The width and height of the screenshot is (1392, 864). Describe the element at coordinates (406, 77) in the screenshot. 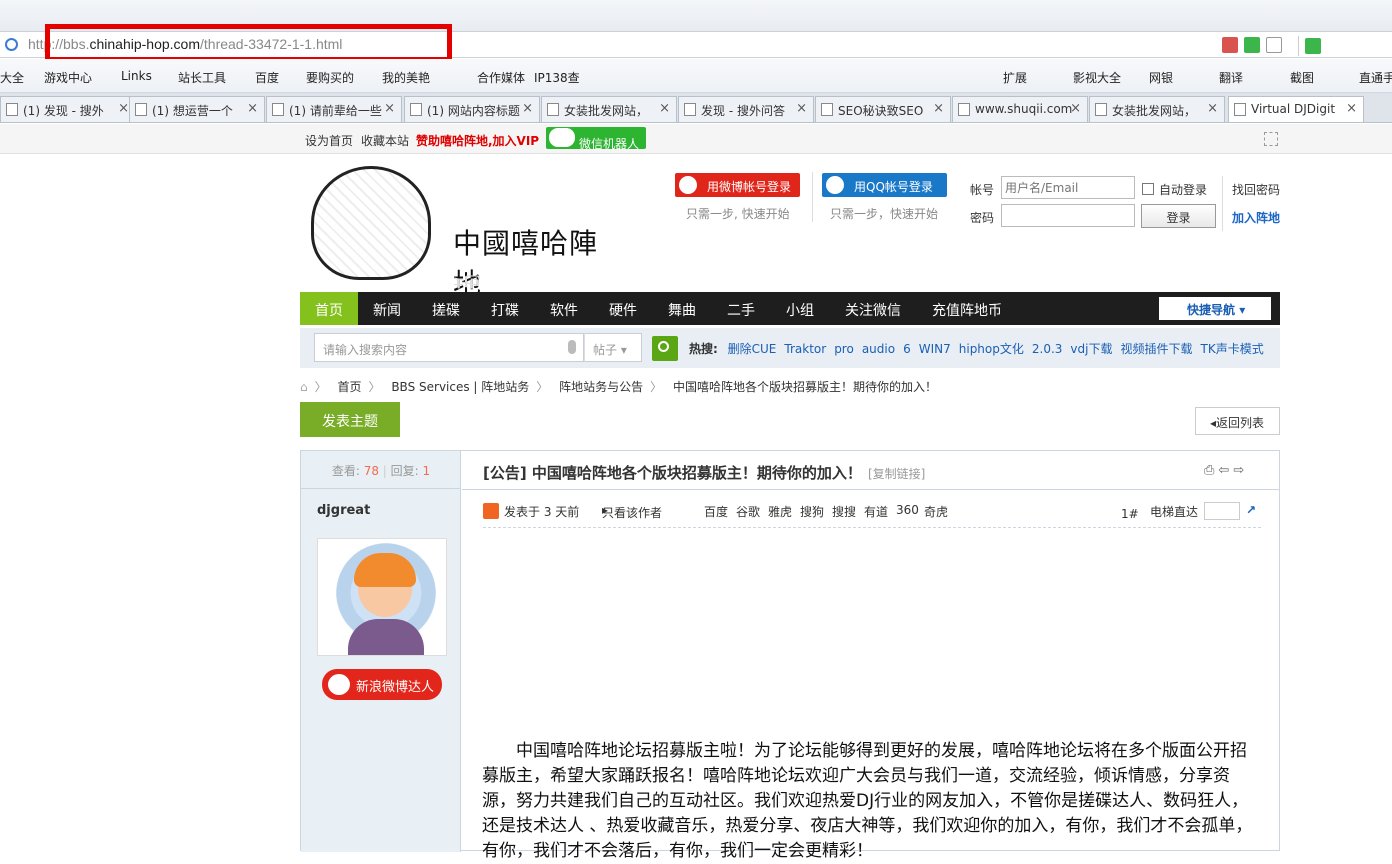

I see `bookmark-item: 我的美艳` at that location.